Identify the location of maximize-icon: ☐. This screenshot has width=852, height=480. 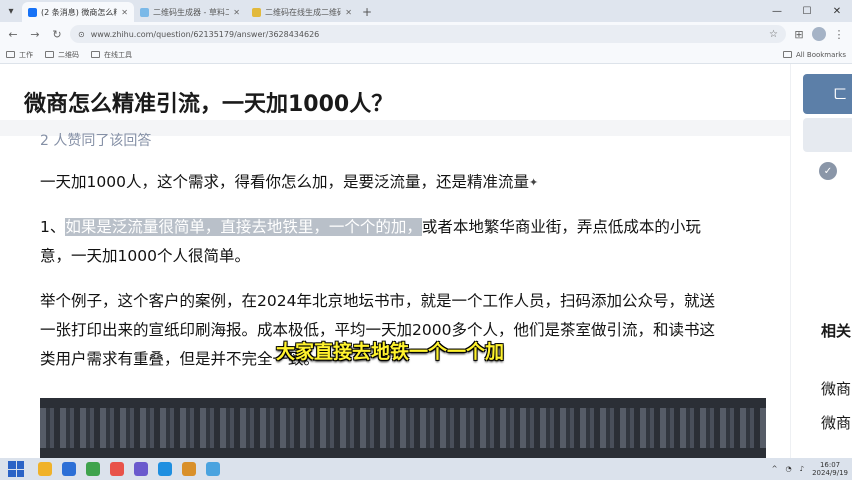
(807, 11).